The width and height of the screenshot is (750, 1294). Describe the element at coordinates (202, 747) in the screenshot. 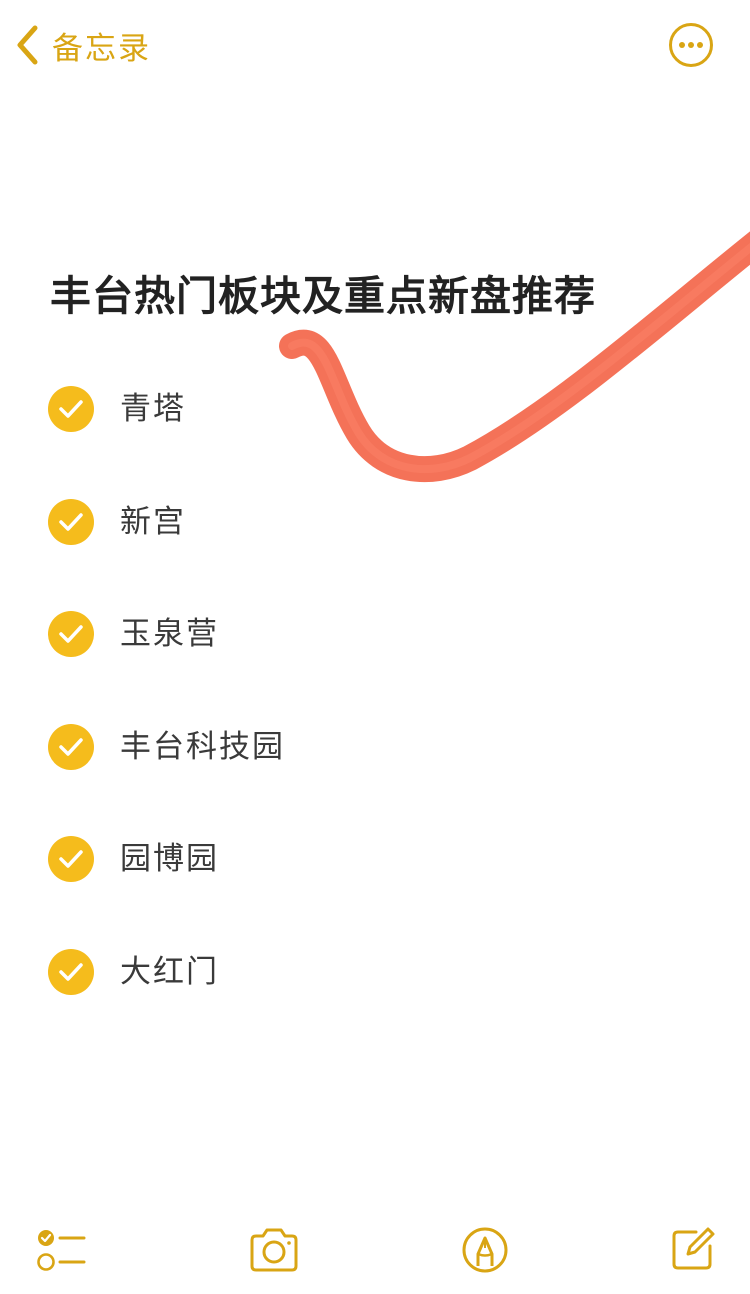

I see `list-item-label: 丰台科技园` at that location.